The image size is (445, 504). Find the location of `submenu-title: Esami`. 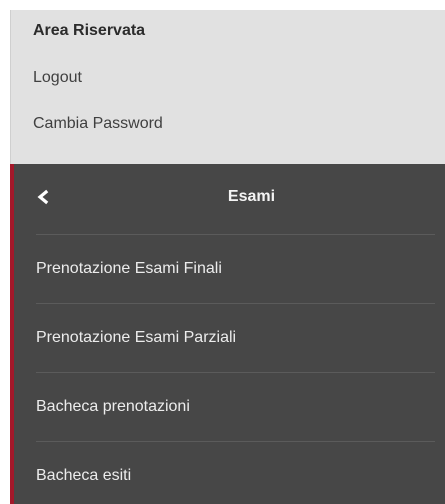

submenu-title: Esami is located at coordinates (251, 196).